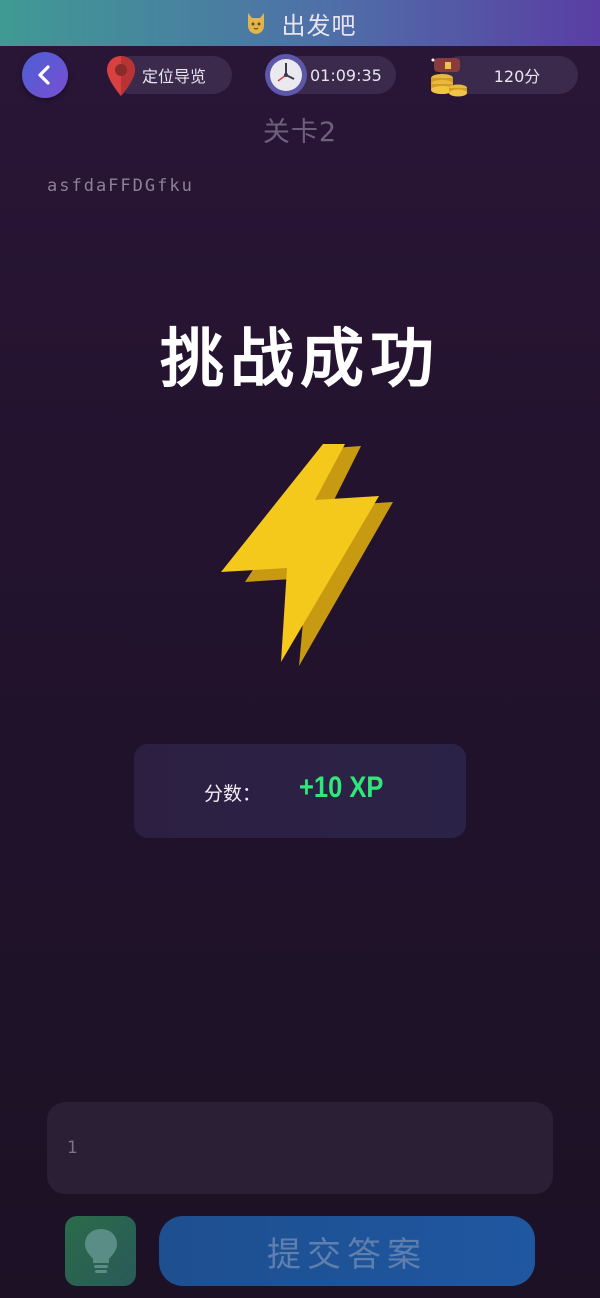  I want to click on score-label: 分数：, so click(233, 794).